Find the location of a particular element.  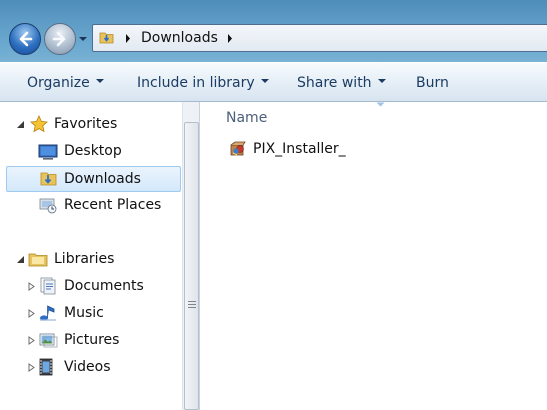

videos-icon is located at coordinates (46, 367).